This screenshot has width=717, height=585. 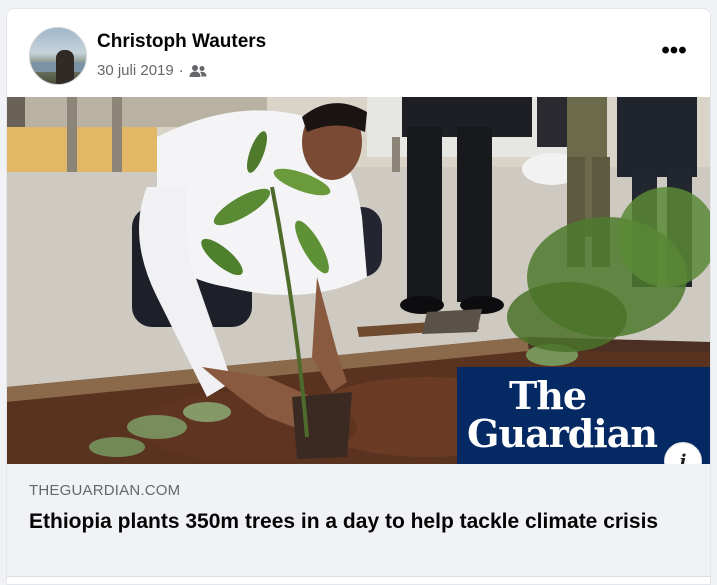 What do you see at coordinates (65, 67) in the screenshot?
I see `avatar-figure` at bounding box center [65, 67].